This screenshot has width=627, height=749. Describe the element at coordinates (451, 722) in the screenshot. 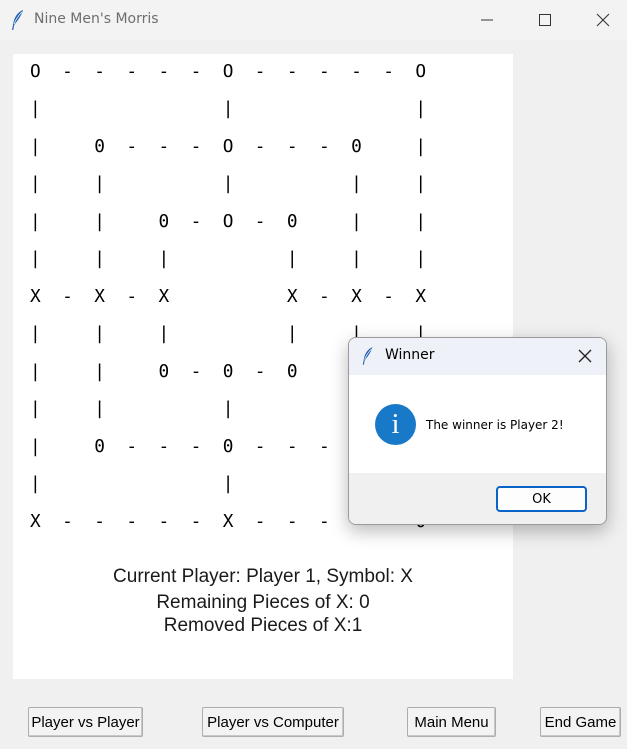

I see `main-menu-button: Main Menu` at that location.